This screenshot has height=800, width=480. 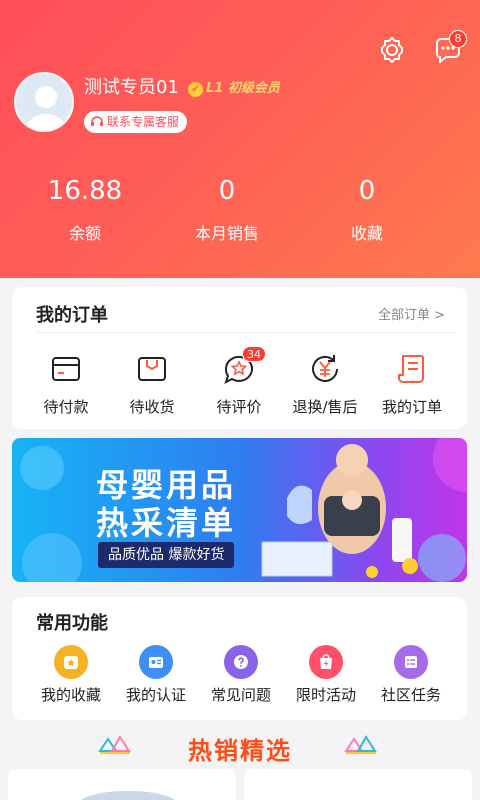 I want to click on avatar-silhouette-icon, so click(x=46, y=108).